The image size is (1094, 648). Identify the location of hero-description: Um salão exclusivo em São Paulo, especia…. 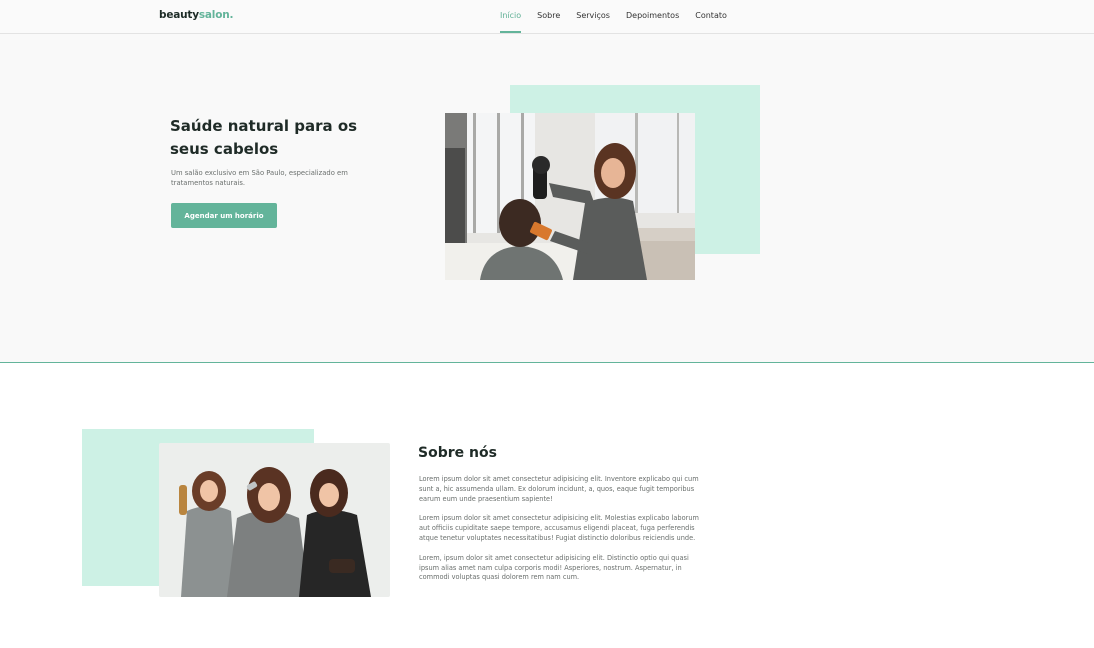
(259, 178).